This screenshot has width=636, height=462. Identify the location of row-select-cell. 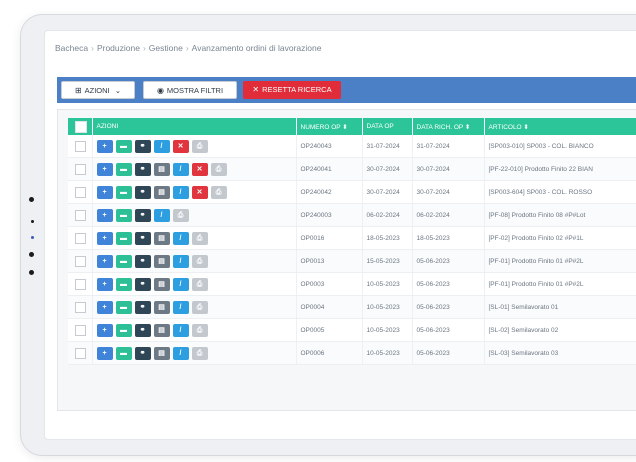
(80, 192).